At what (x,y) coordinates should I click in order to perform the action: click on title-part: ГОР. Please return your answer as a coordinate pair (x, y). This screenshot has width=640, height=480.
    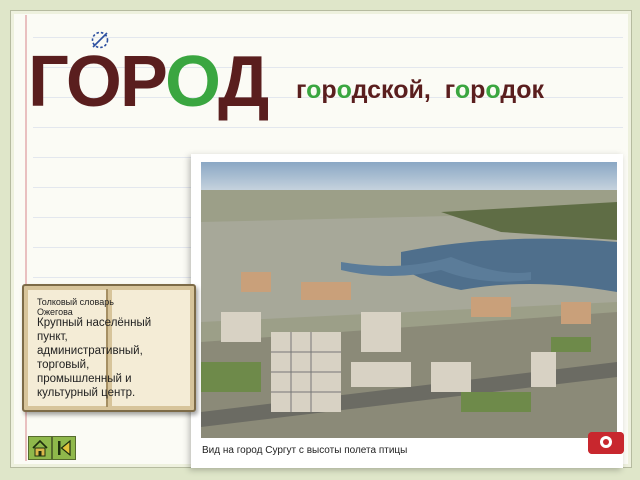
    Looking at the image, I should click on (97, 82).